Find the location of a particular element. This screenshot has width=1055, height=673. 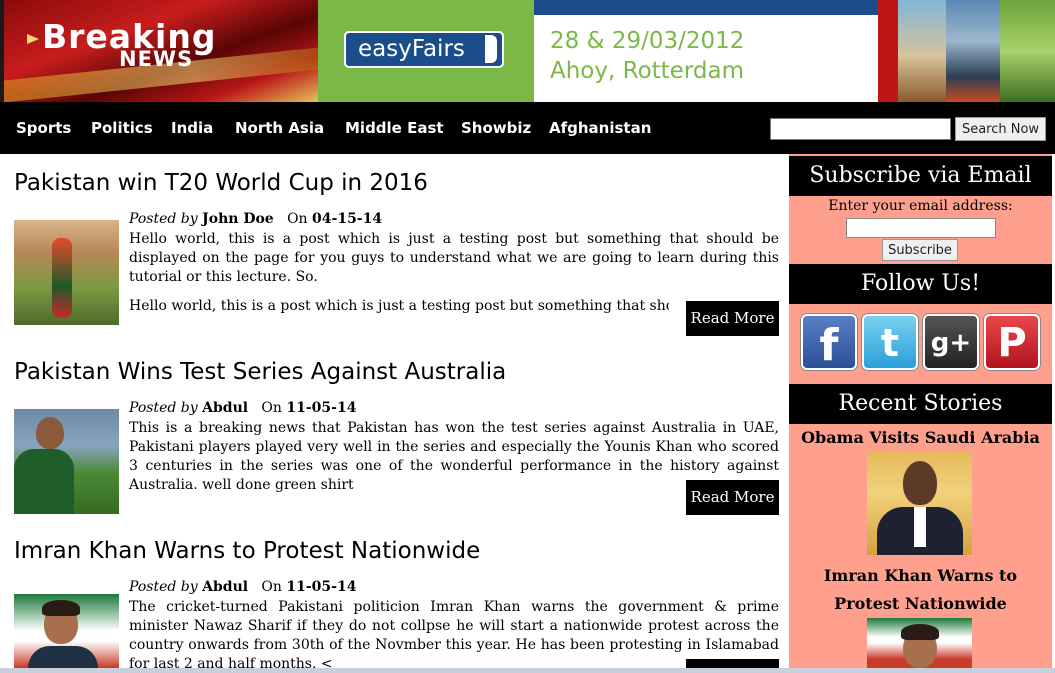

image-hair is located at coordinates (920, 632).